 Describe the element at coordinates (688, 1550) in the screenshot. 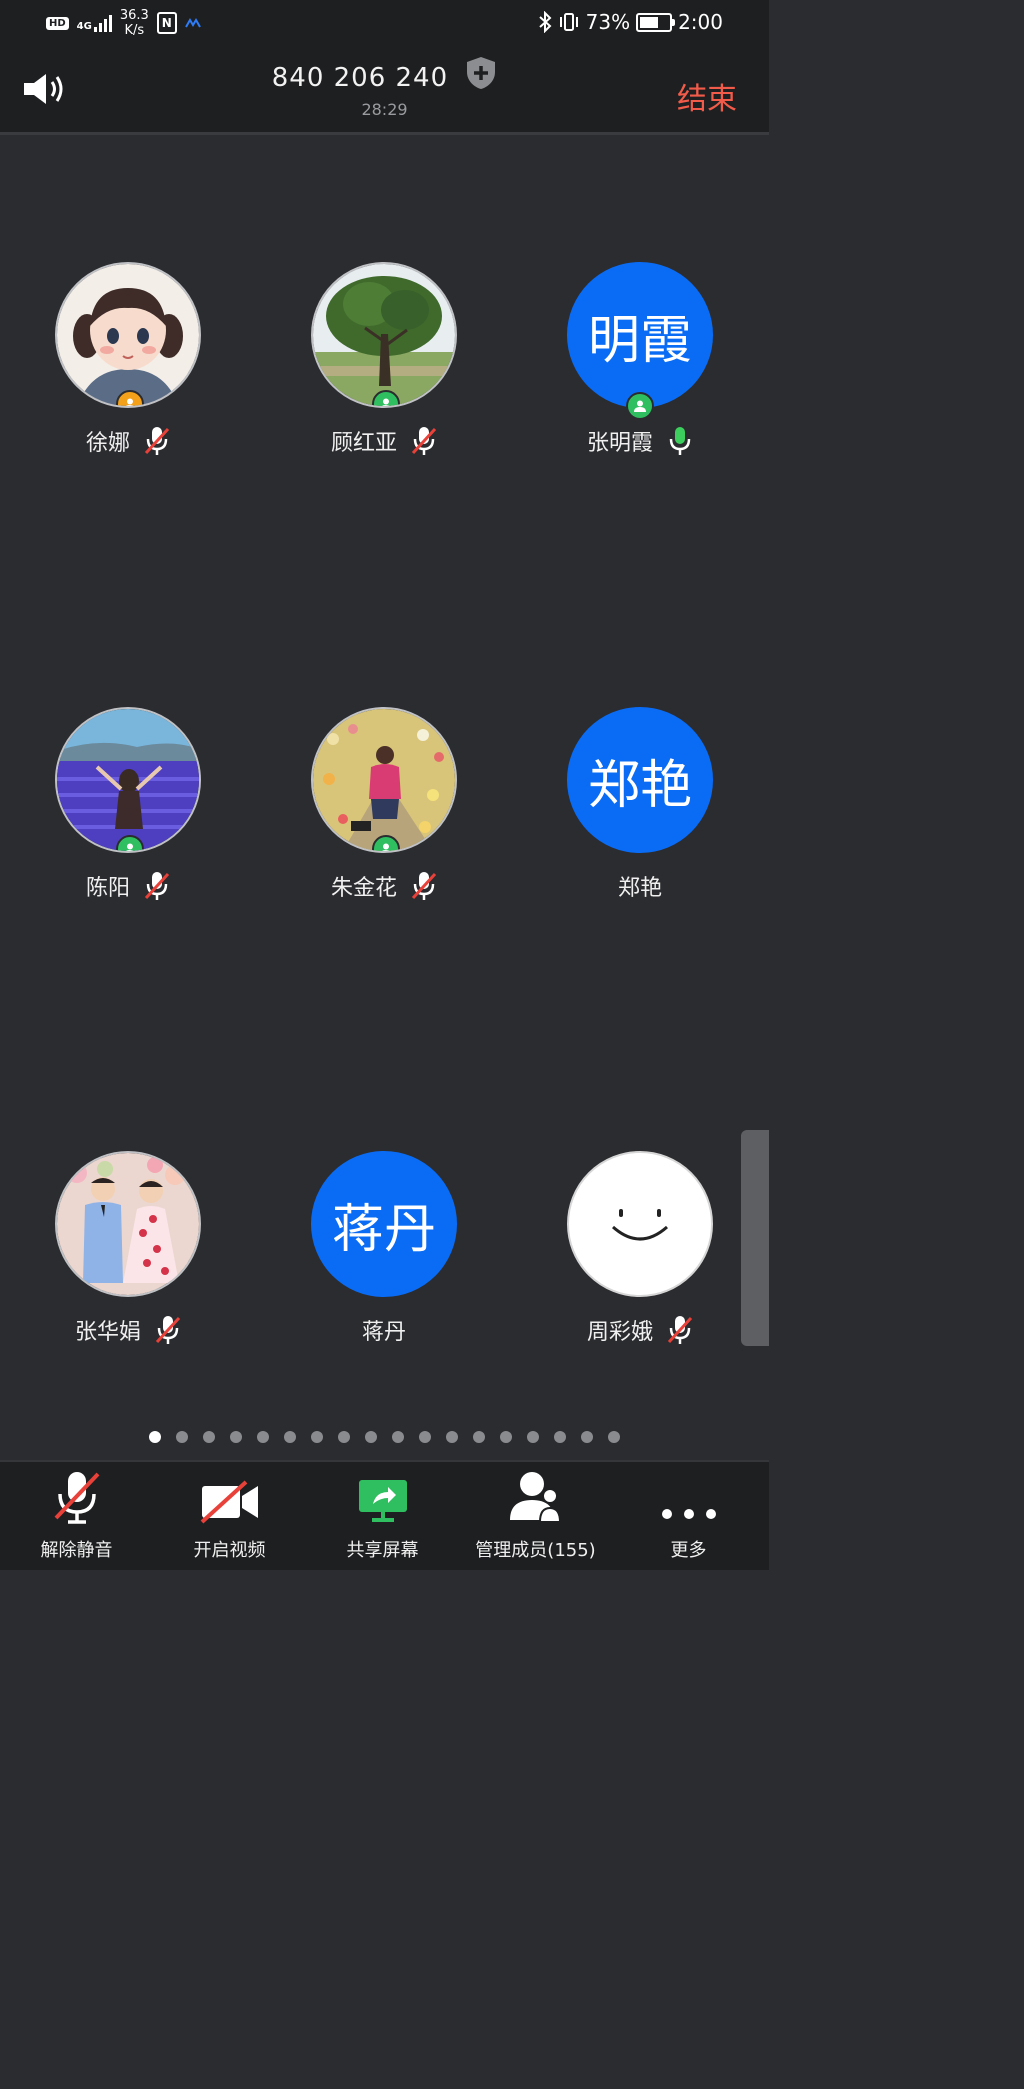

I see `more-label: 更多` at that location.